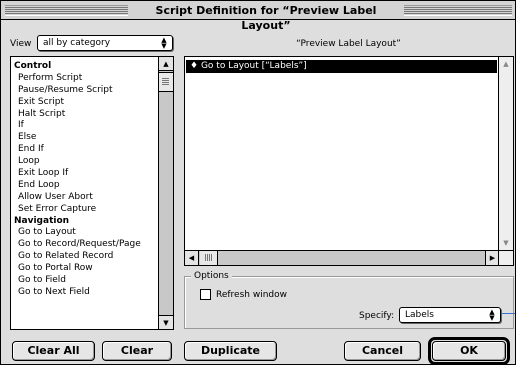 The image size is (519, 368). Describe the element at coordinates (348, 44) in the screenshot. I see `script-name-header: “Preview Label Layout”` at that location.